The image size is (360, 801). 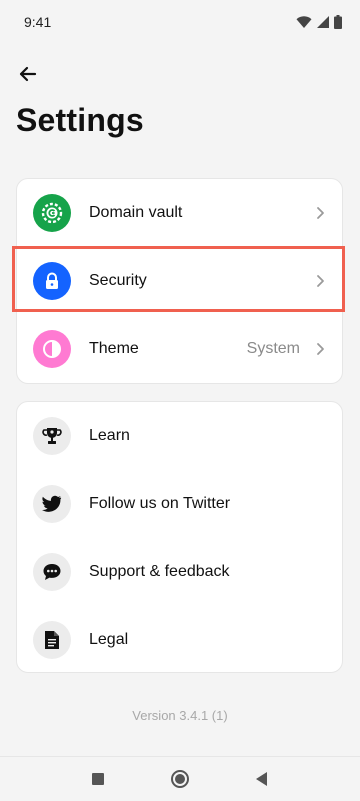 I want to click on home-circle-icon, so click(x=180, y=779).